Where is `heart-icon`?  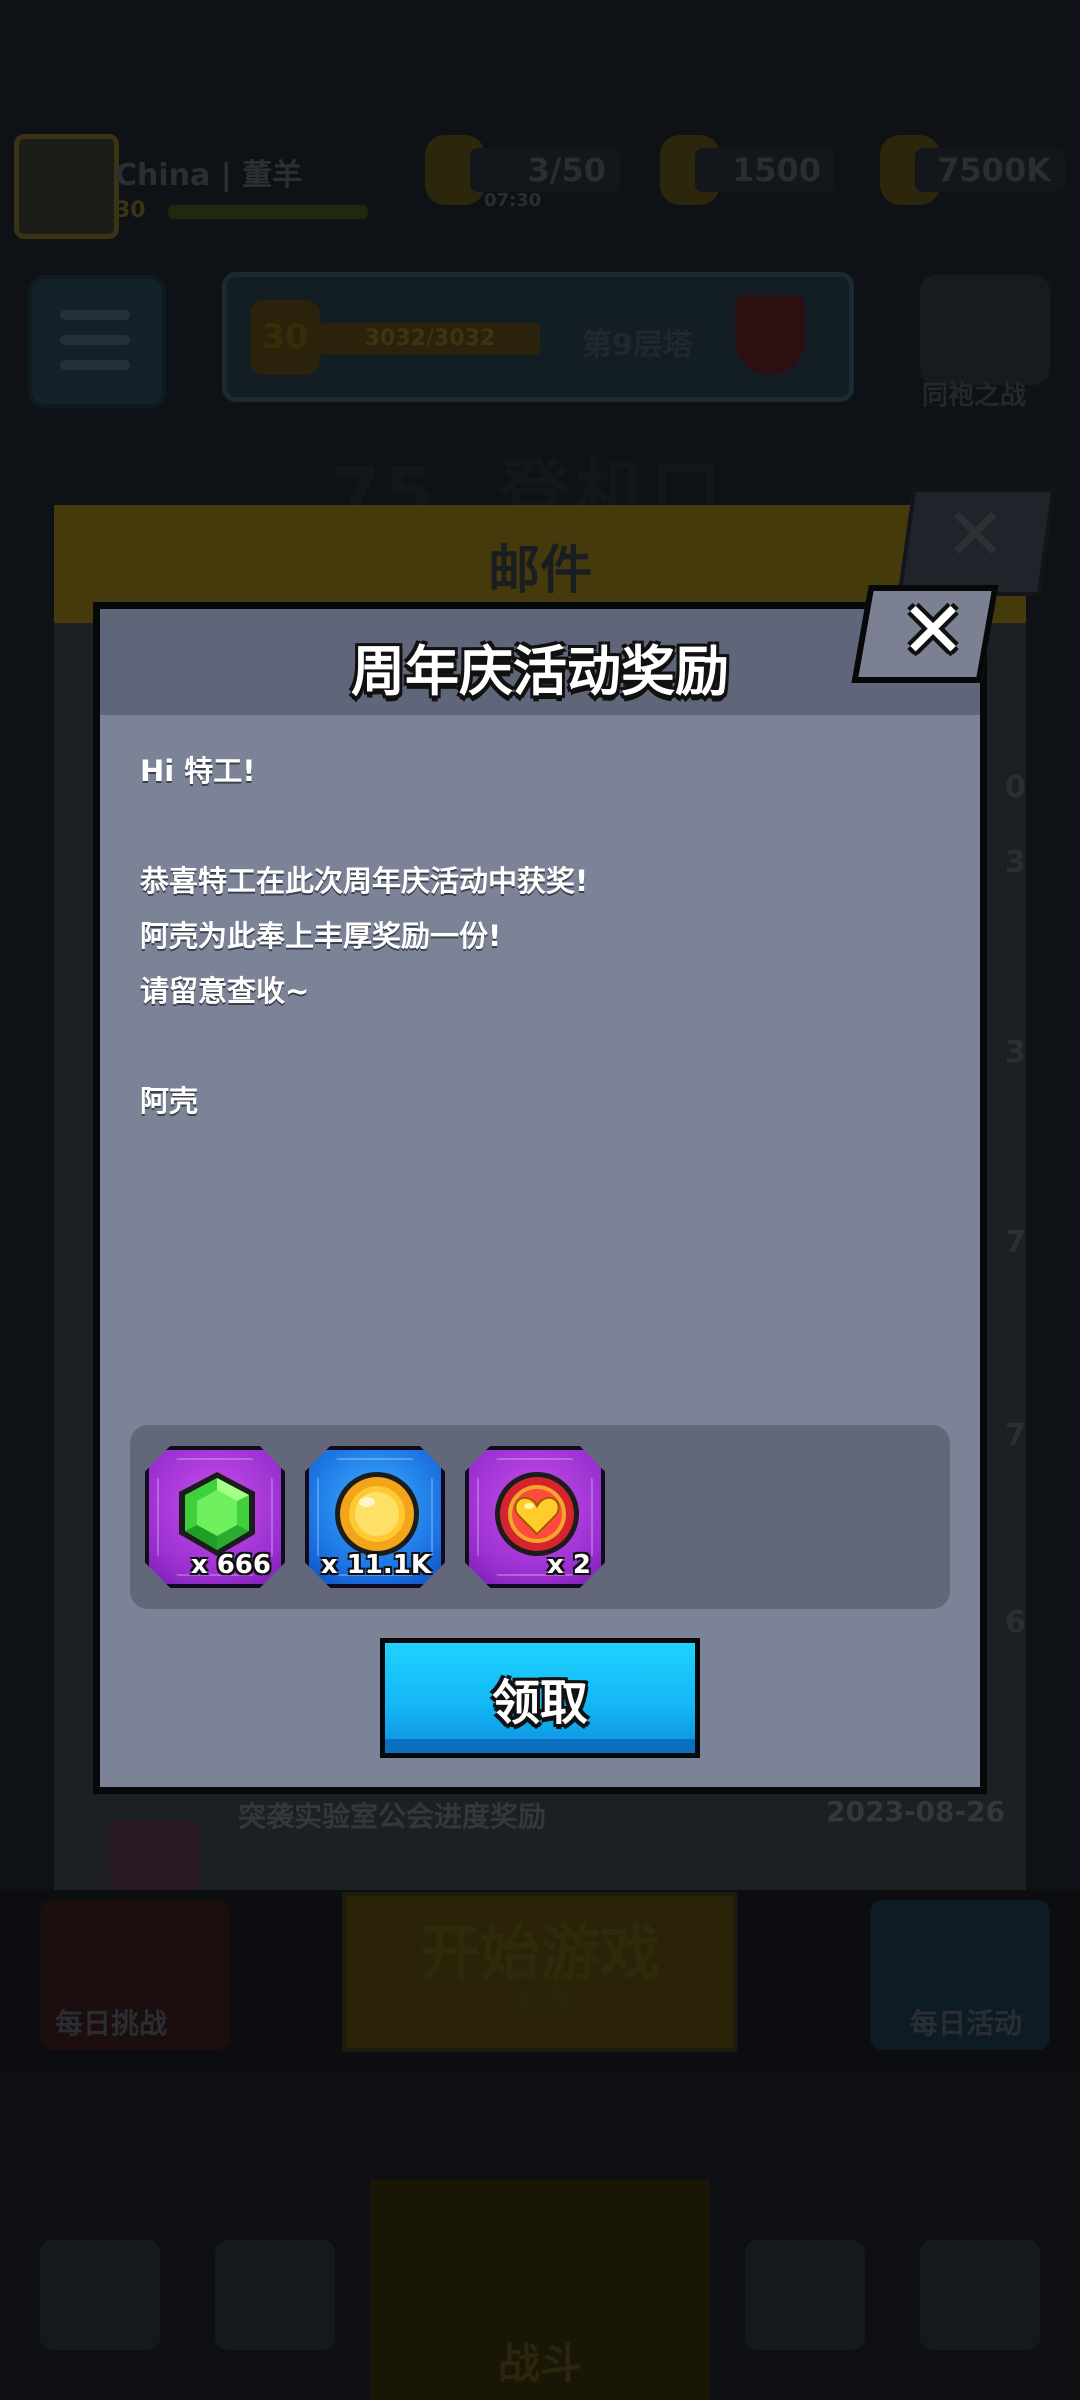 heart-icon is located at coordinates (537, 1514).